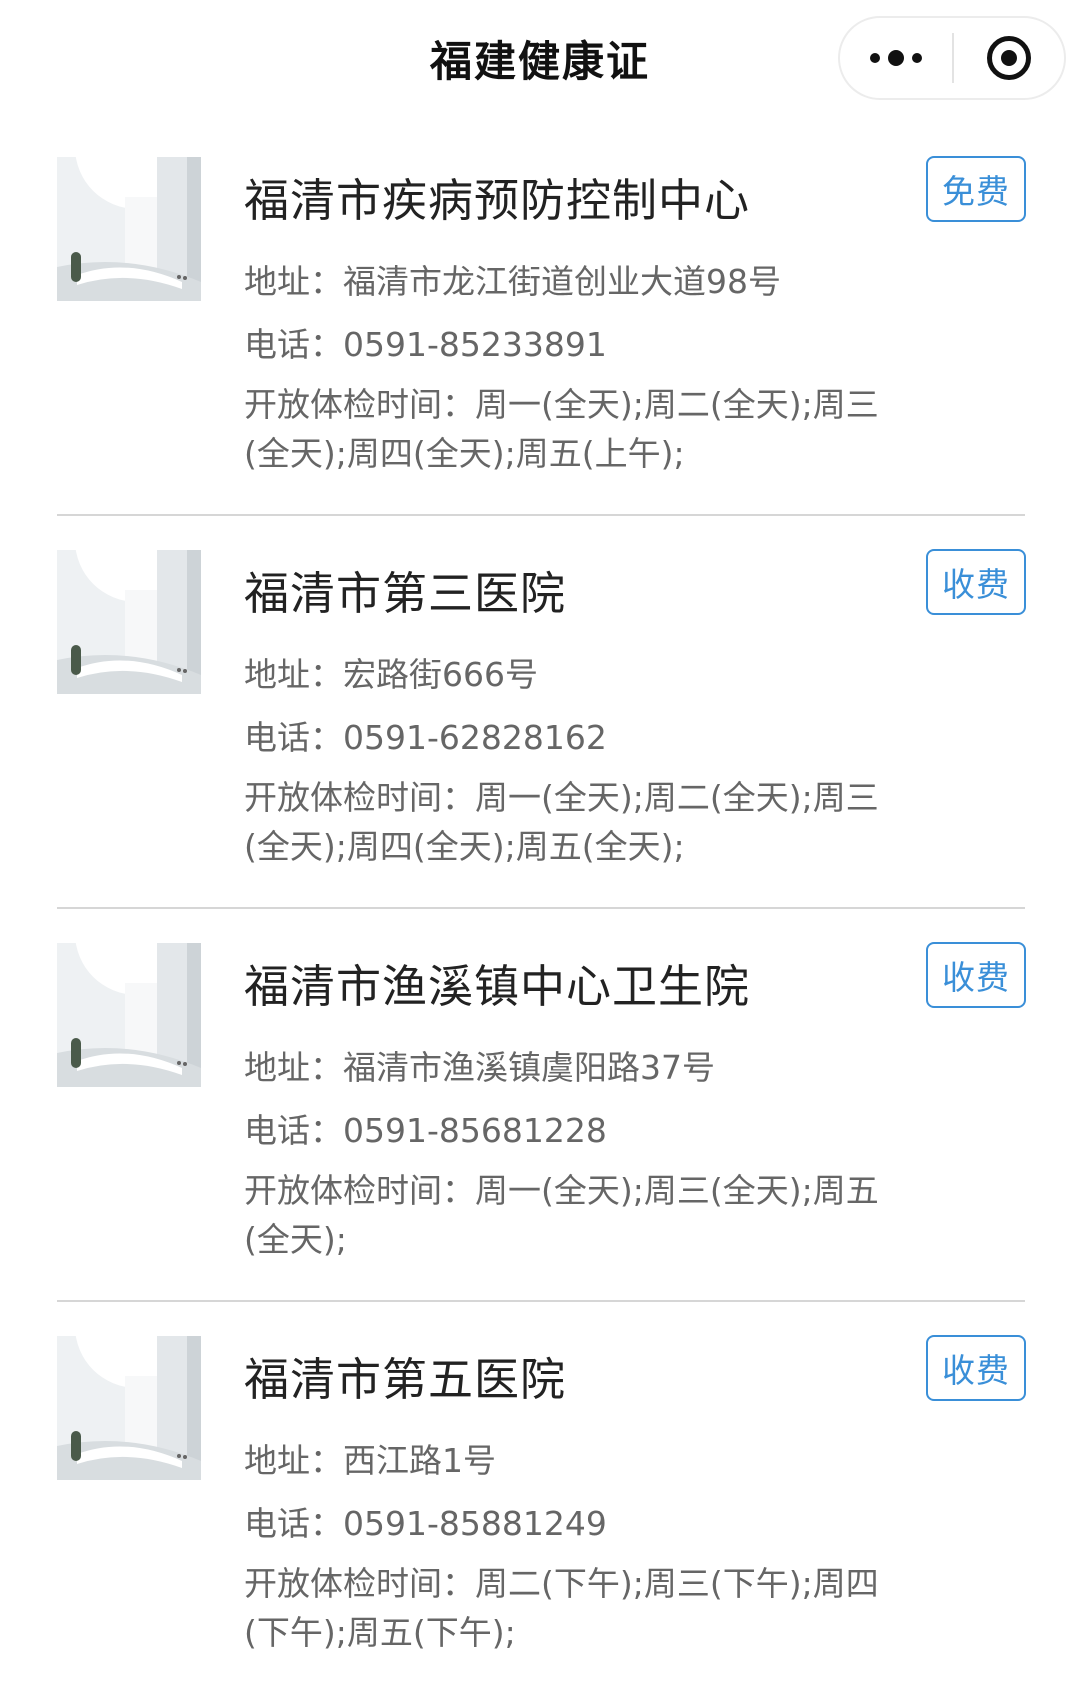 The height and width of the screenshot is (1690, 1080). I want to click on clinic-phone: 电话：0591-85233891, so click(425, 344).